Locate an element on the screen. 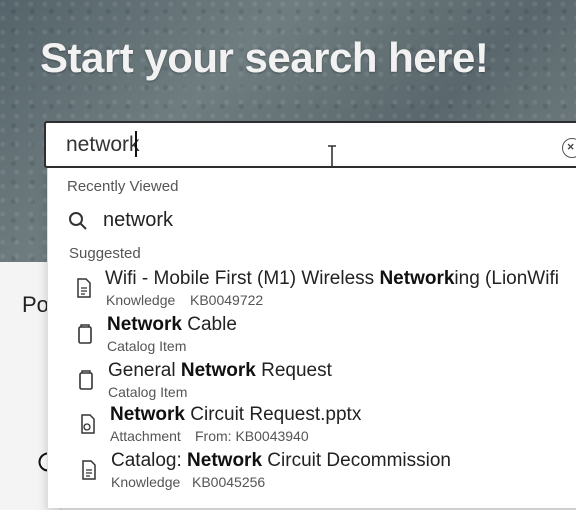 The height and width of the screenshot is (510, 576). clear-search-button is located at coordinates (569, 148).